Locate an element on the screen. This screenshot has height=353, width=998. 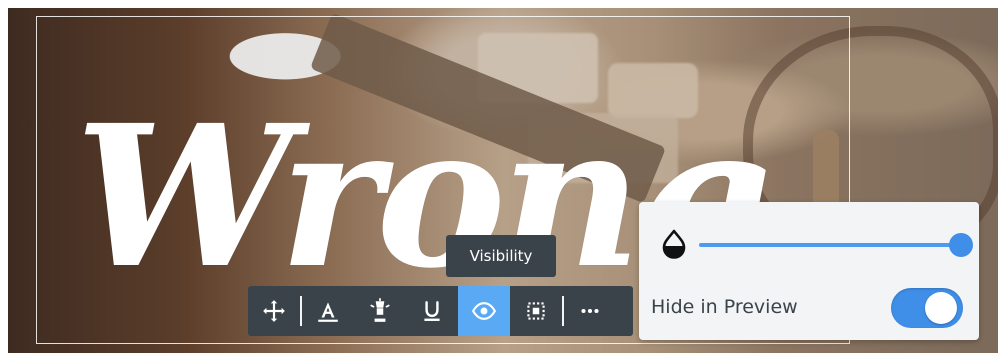
text-toolbar is located at coordinates (440, 311).